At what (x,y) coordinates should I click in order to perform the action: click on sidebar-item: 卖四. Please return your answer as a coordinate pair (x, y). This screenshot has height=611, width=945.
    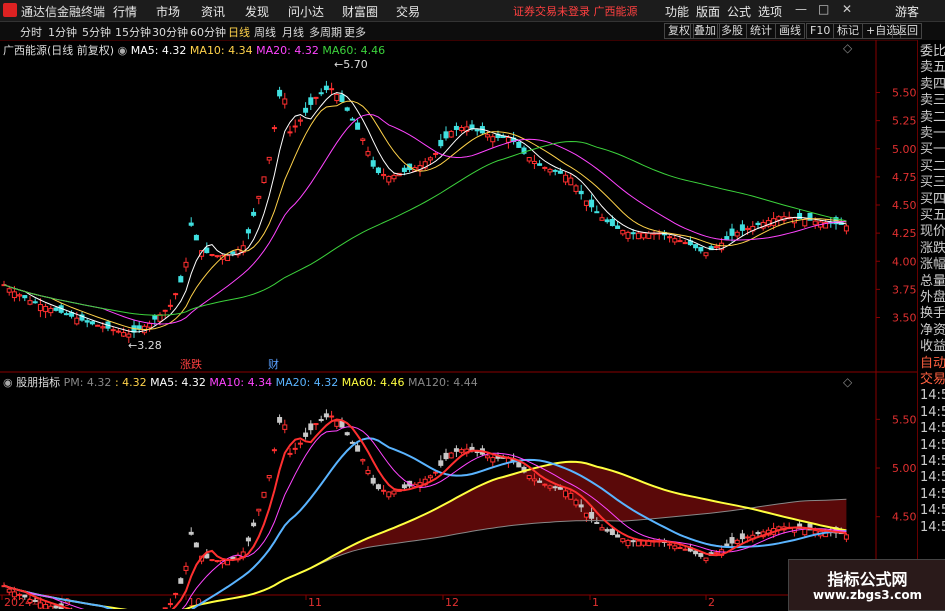
    Looking at the image, I should click on (932, 85).